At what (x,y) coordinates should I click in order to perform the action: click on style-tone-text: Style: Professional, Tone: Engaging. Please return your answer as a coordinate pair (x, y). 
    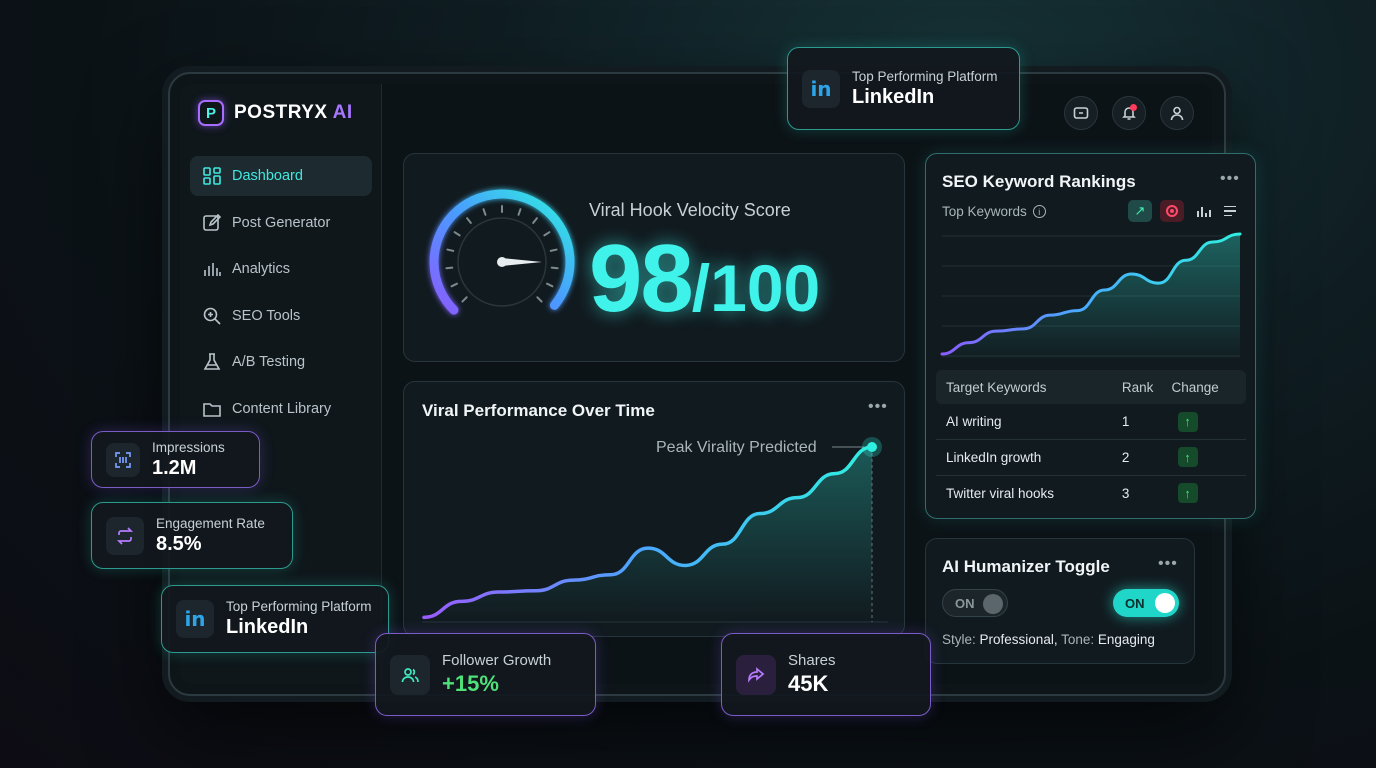
    Looking at the image, I should click on (1048, 639).